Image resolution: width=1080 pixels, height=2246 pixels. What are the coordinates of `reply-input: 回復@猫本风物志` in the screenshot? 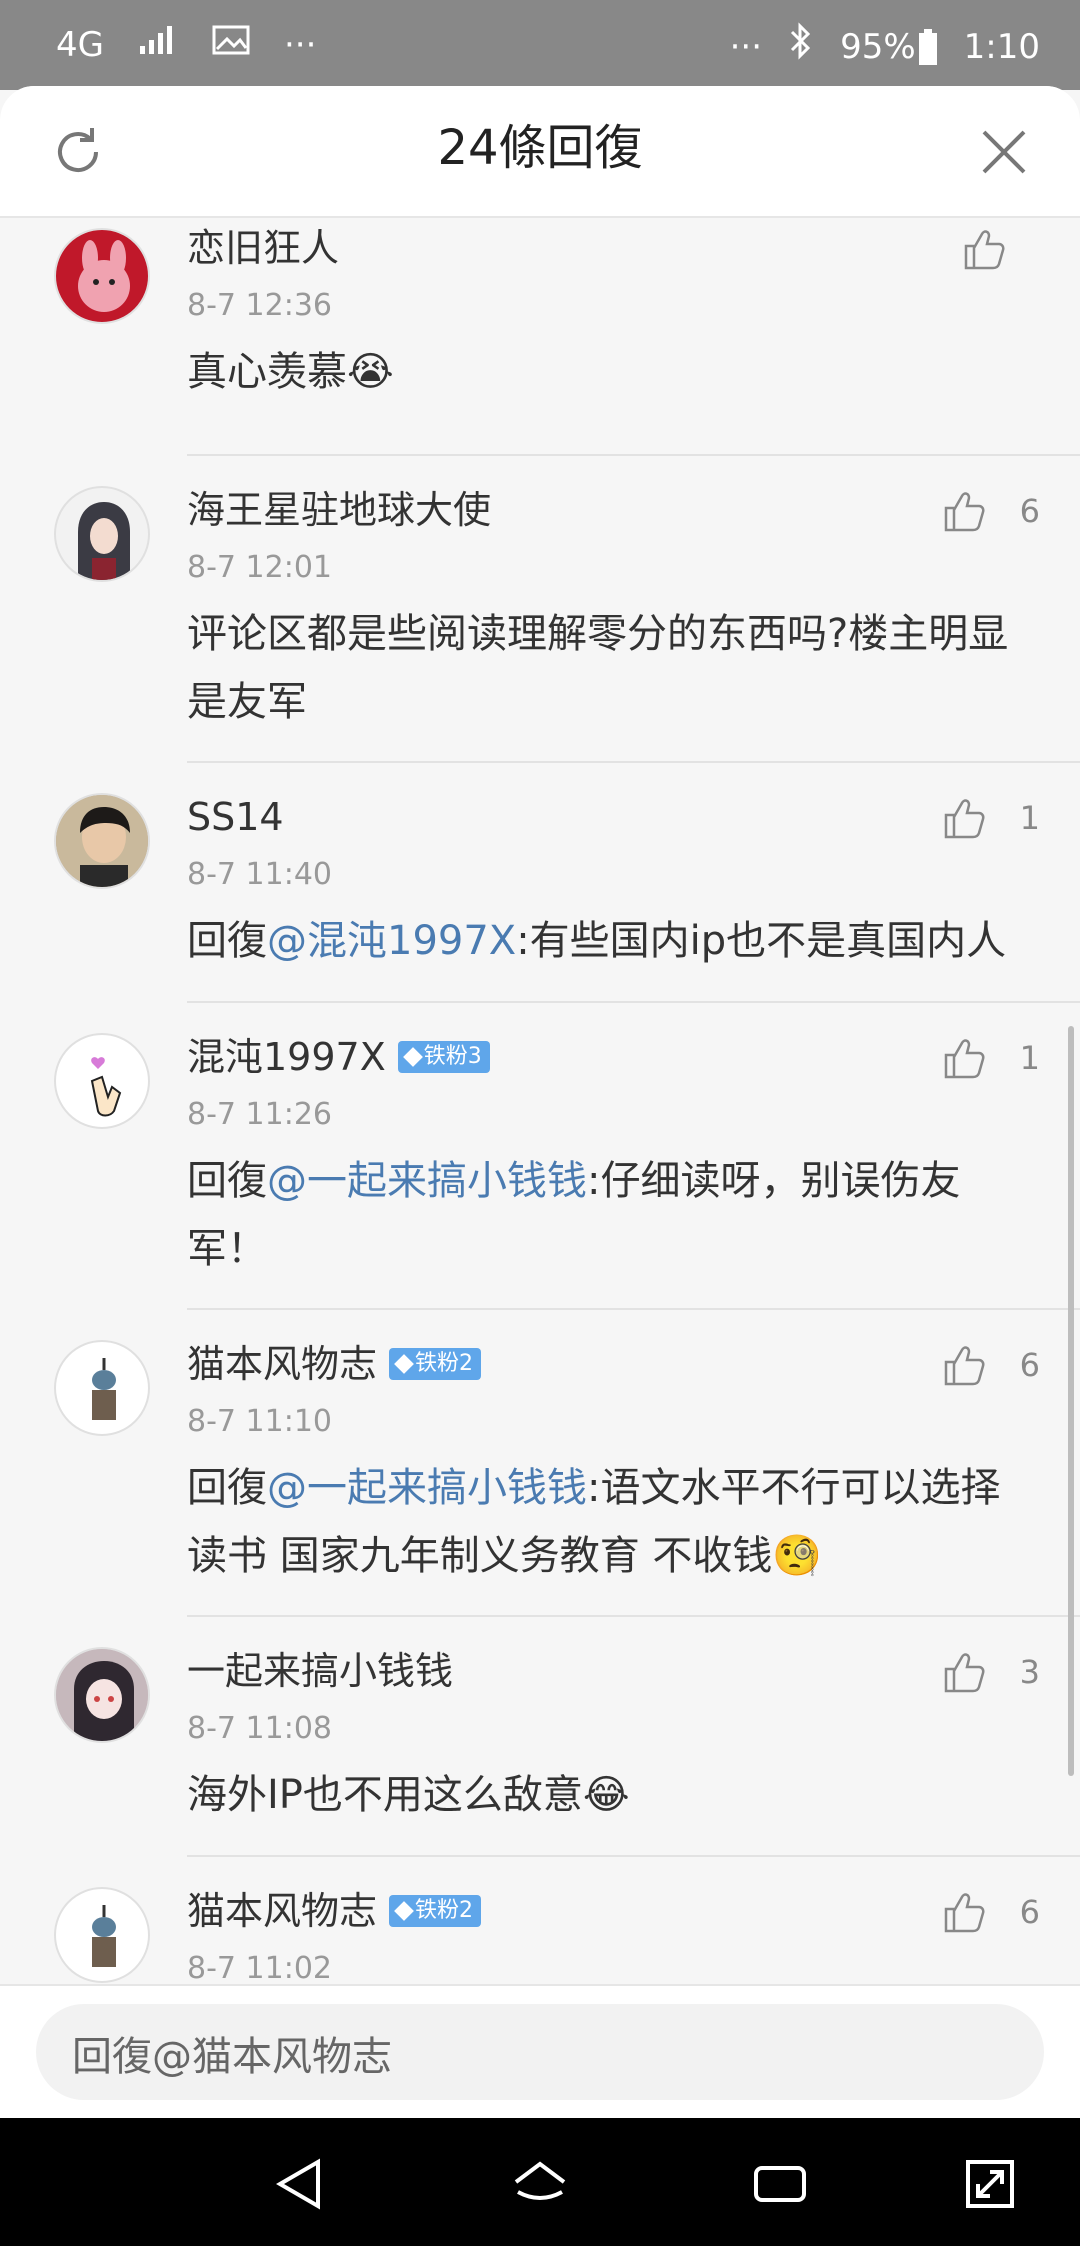 It's located at (540, 2052).